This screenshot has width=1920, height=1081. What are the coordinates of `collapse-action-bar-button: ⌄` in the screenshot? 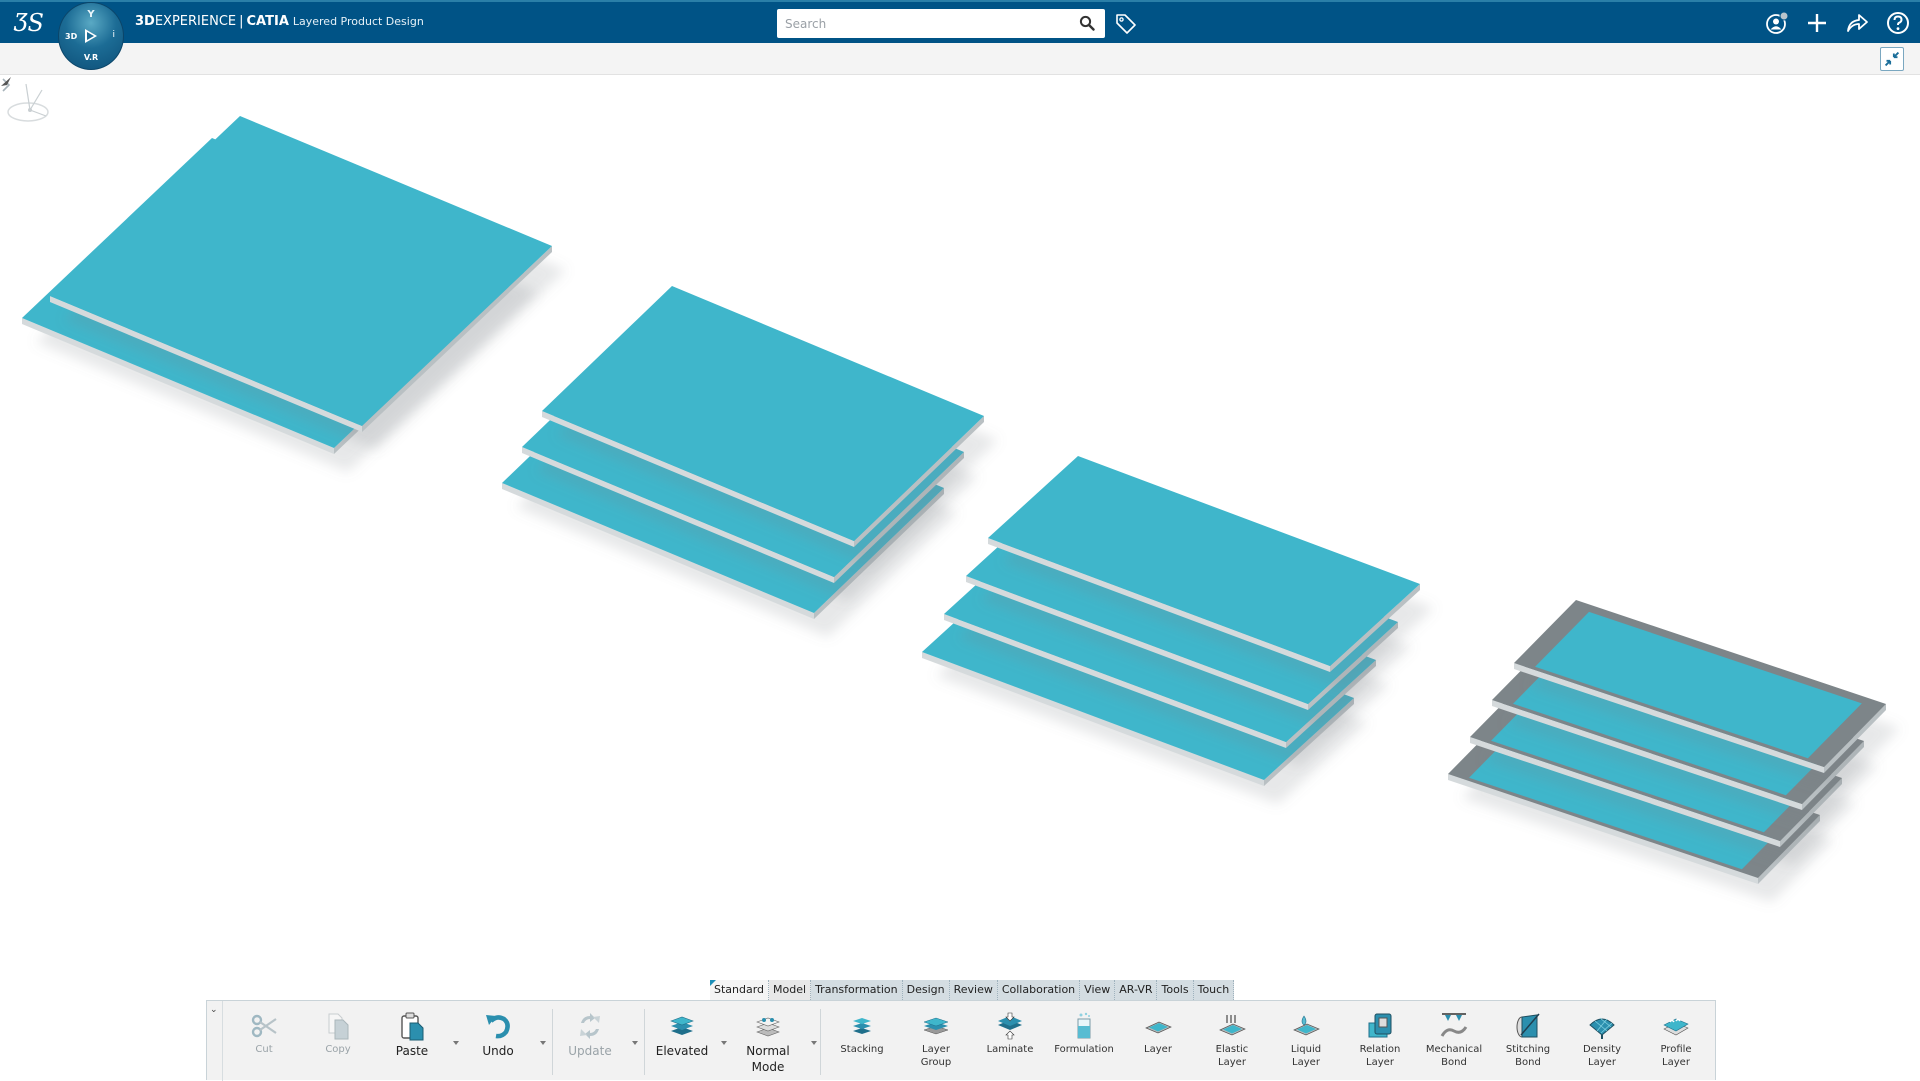 It's located at (215, 1041).